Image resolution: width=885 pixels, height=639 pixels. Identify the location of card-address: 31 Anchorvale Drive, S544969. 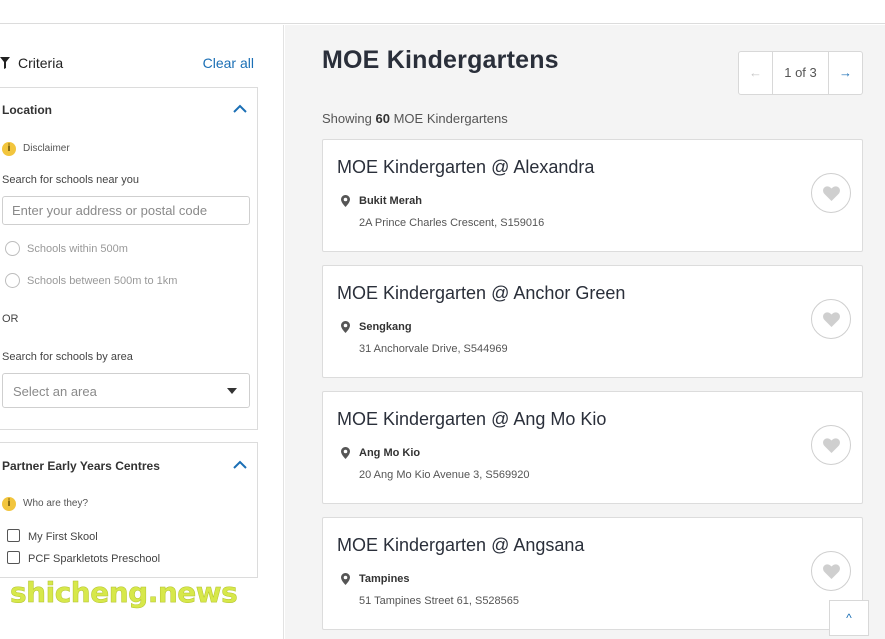
(433, 349).